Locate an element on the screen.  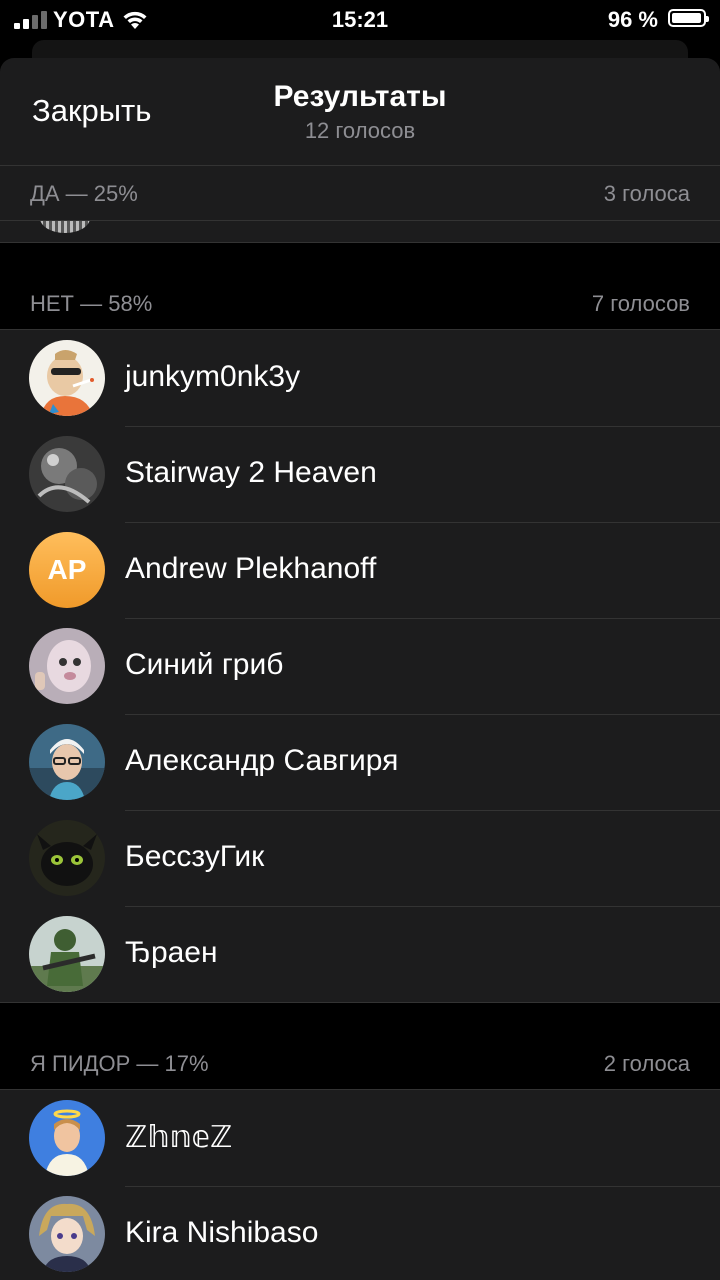
voter-name: ℤ𝕙𝕟𝕖ℤ is located at coordinates (179, 1137).